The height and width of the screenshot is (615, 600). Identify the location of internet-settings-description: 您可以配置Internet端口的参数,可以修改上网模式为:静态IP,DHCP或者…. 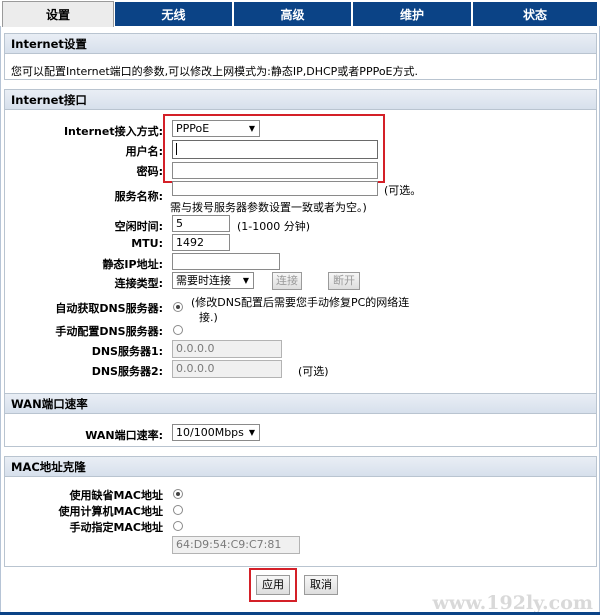
(214, 71).